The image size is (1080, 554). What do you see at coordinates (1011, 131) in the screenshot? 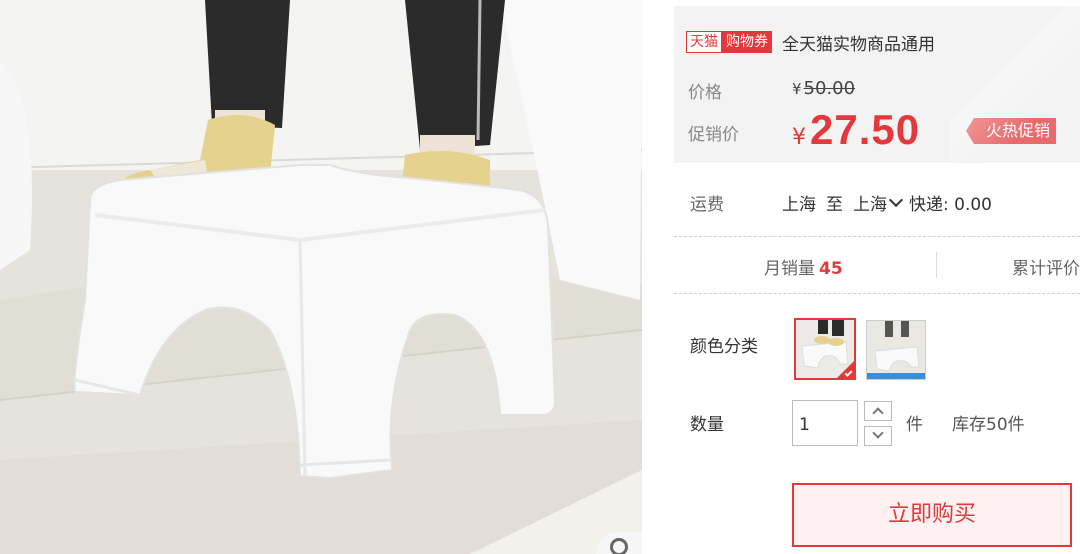
I see `hot-promo-tag: 火热促销` at bounding box center [1011, 131].